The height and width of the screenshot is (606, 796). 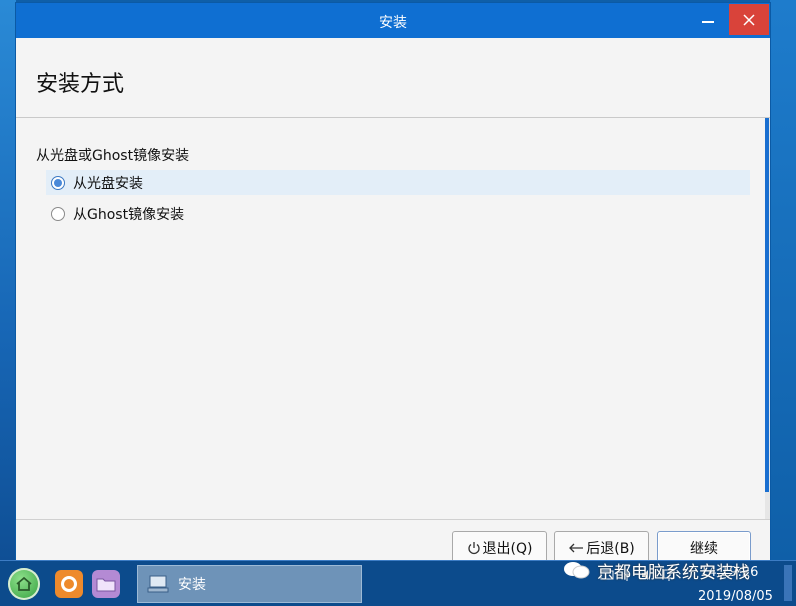 I want to click on back-button: 后退(B), so click(x=601, y=545).